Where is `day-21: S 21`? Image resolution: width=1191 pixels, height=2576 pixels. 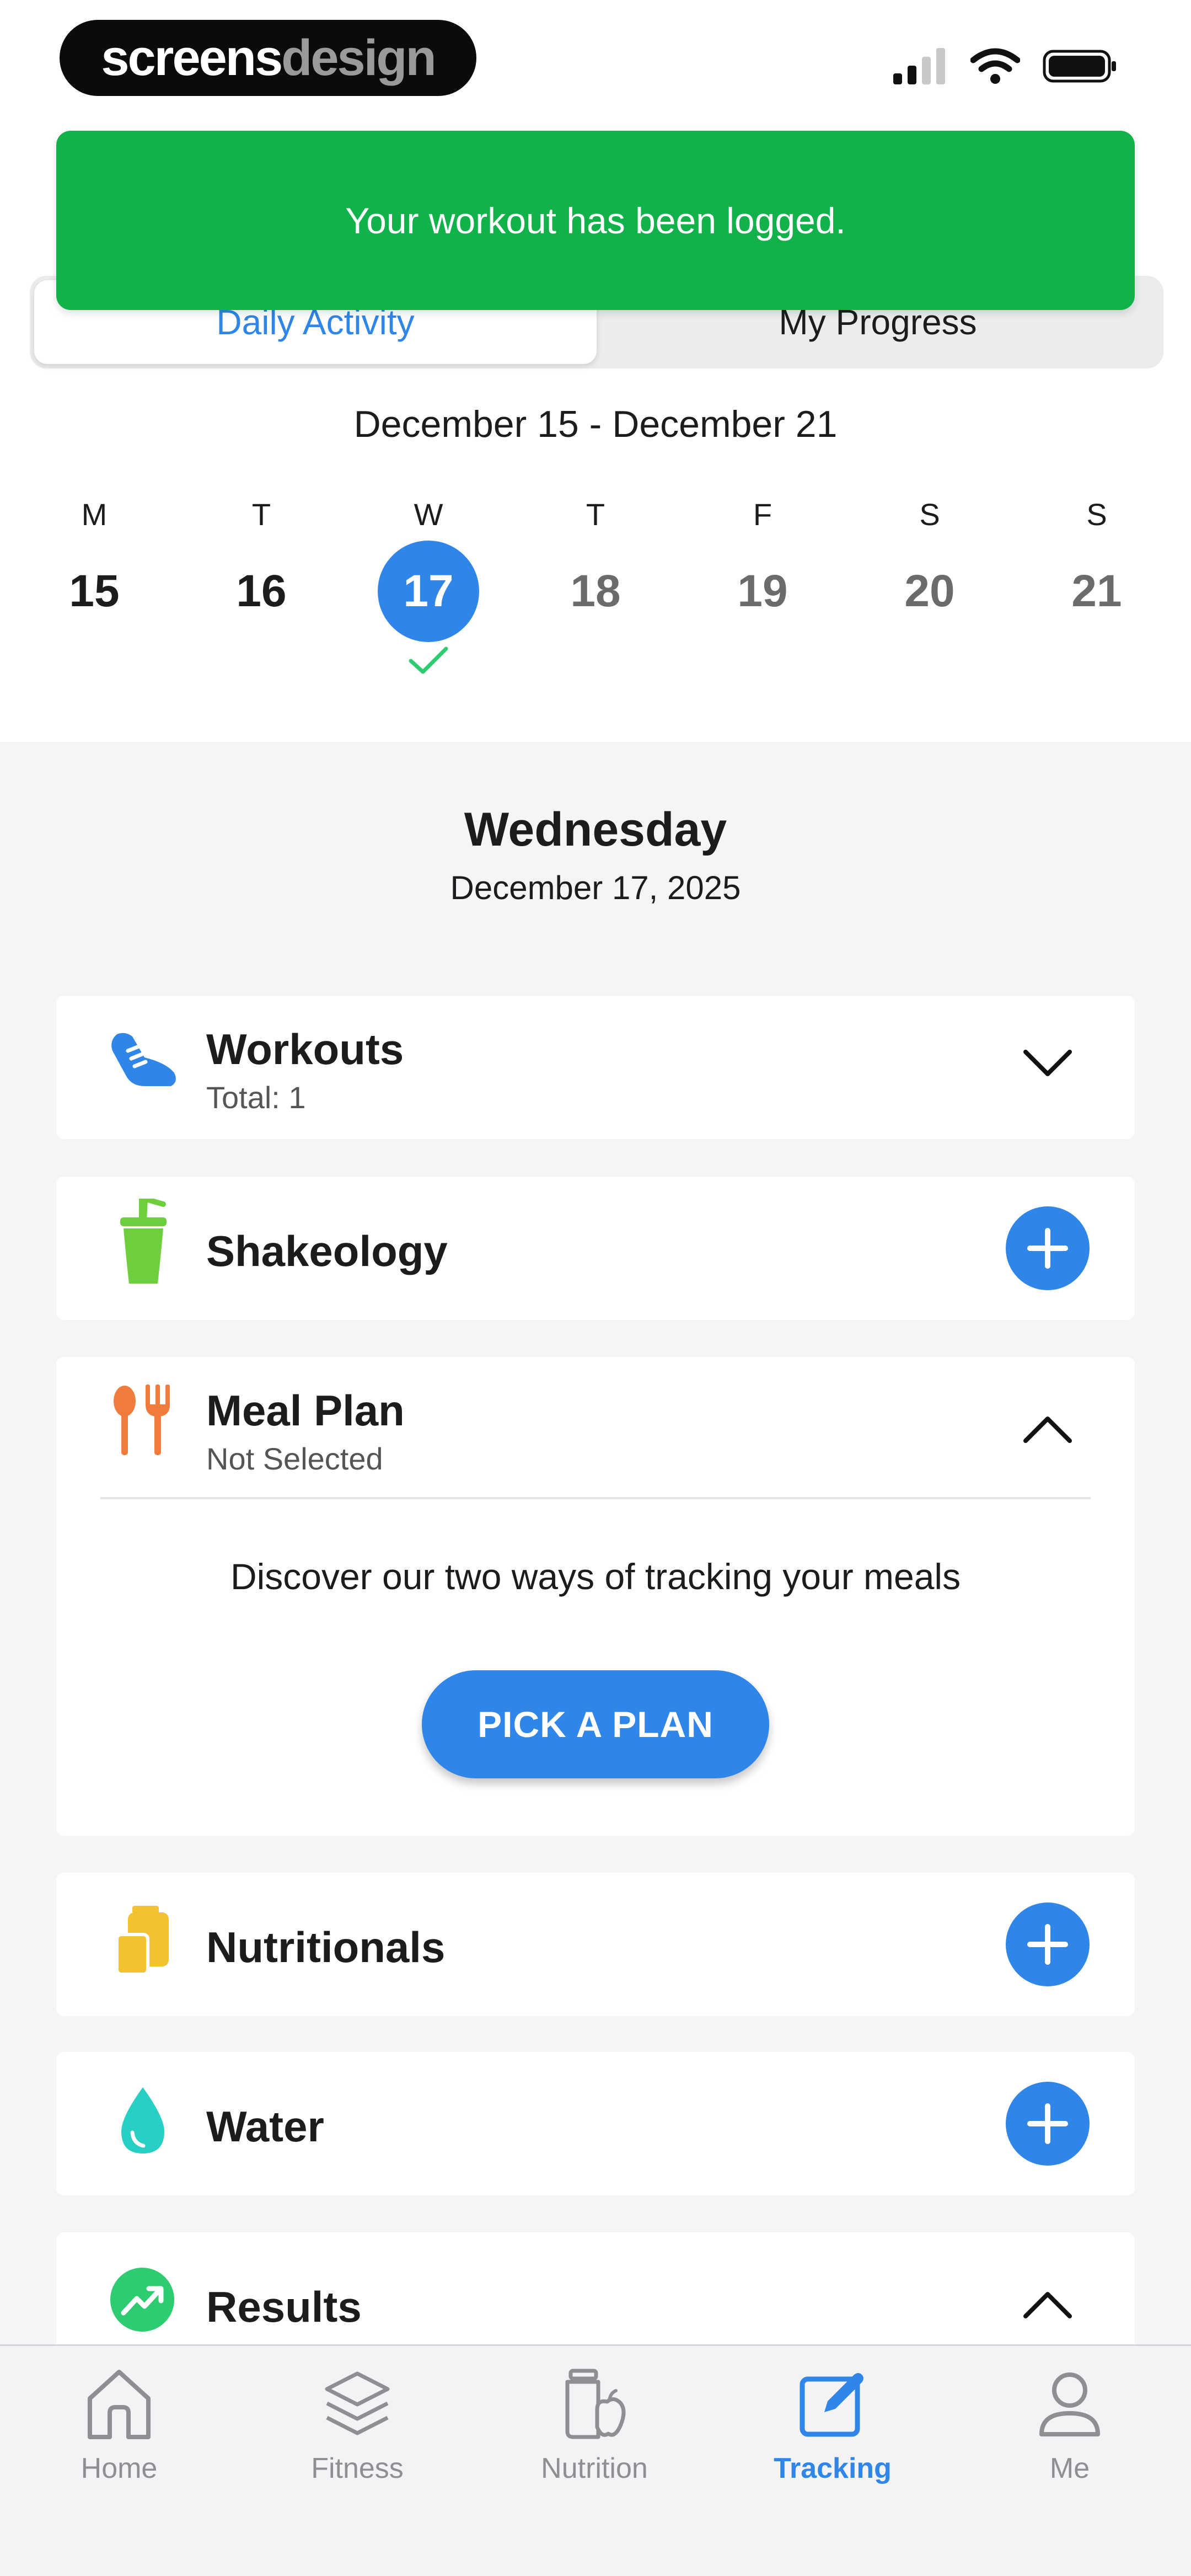
day-21: S 21 is located at coordinates (1097, 569).